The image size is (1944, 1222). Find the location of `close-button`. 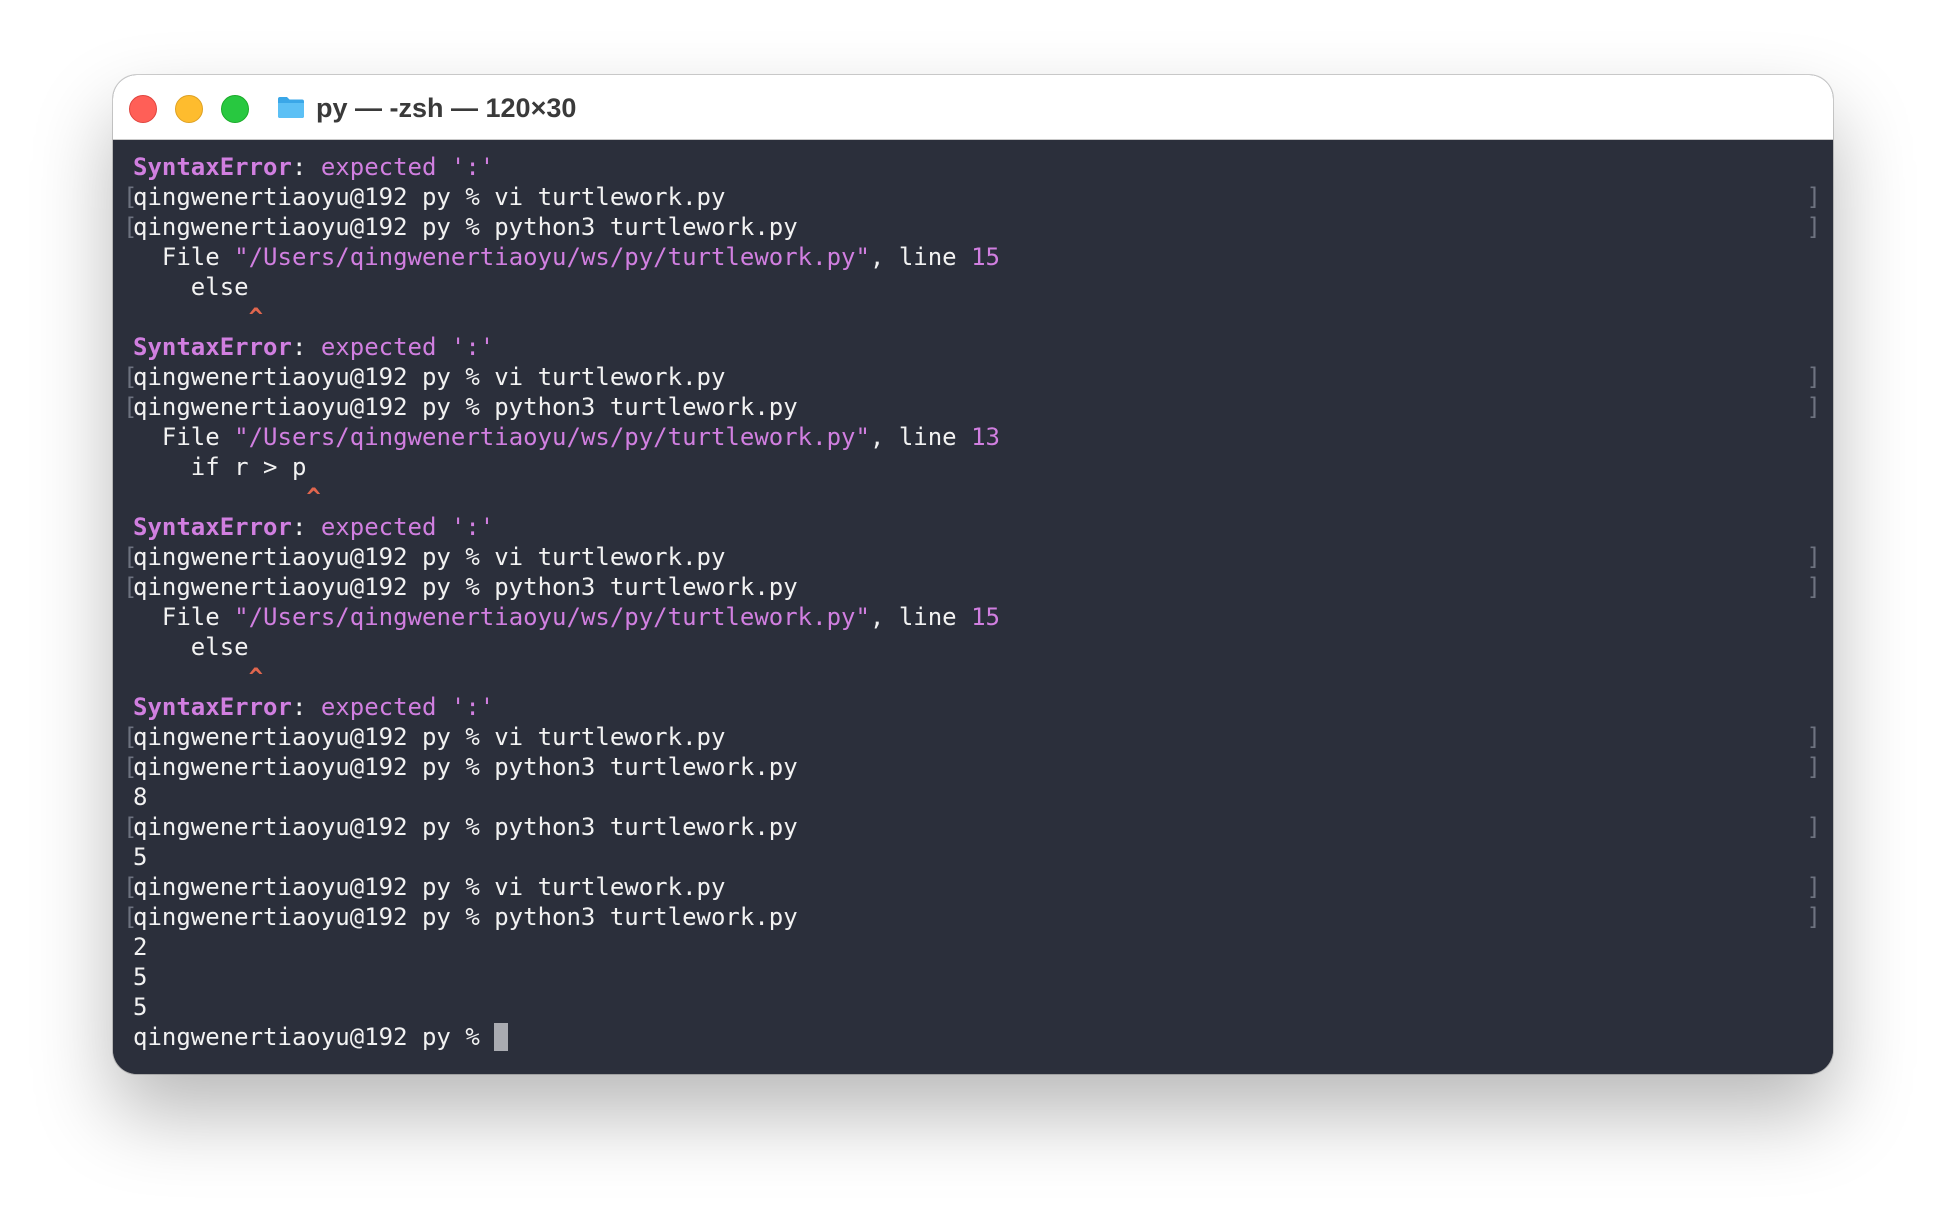

close-button is located at coordinates (143, 109).